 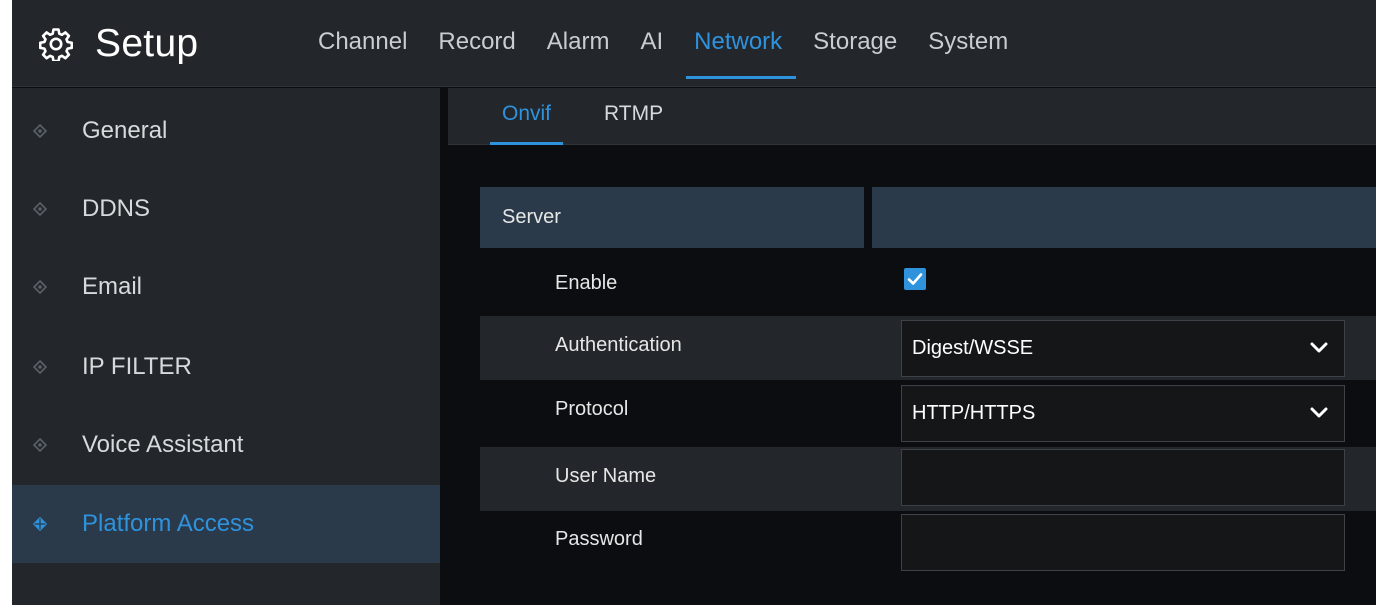 I want to click on sidebar-item-platform-access: Platform Access, so click(x=226, y=524).